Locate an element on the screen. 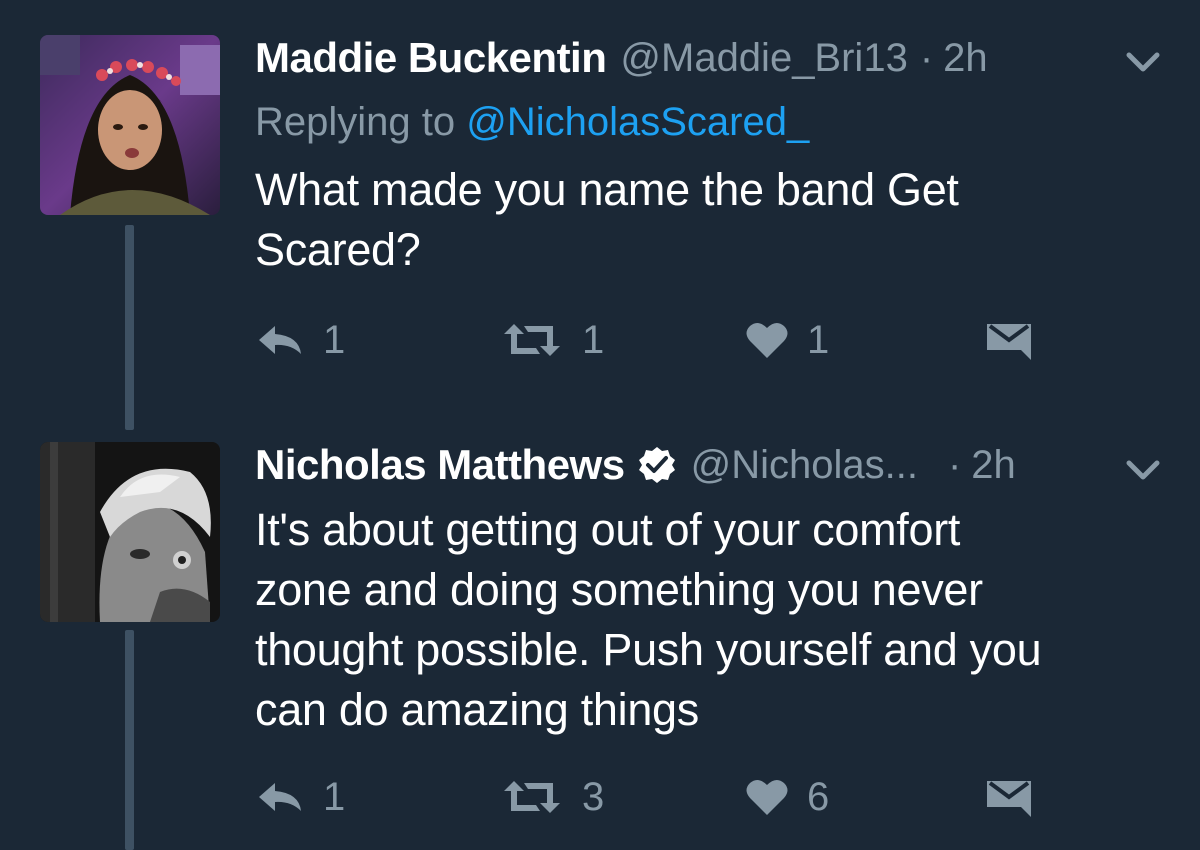 The width and height of the screenshot is (1200, 850). replying-to: Replying to @NicholasScared_ is located at coordinates (532, 122).